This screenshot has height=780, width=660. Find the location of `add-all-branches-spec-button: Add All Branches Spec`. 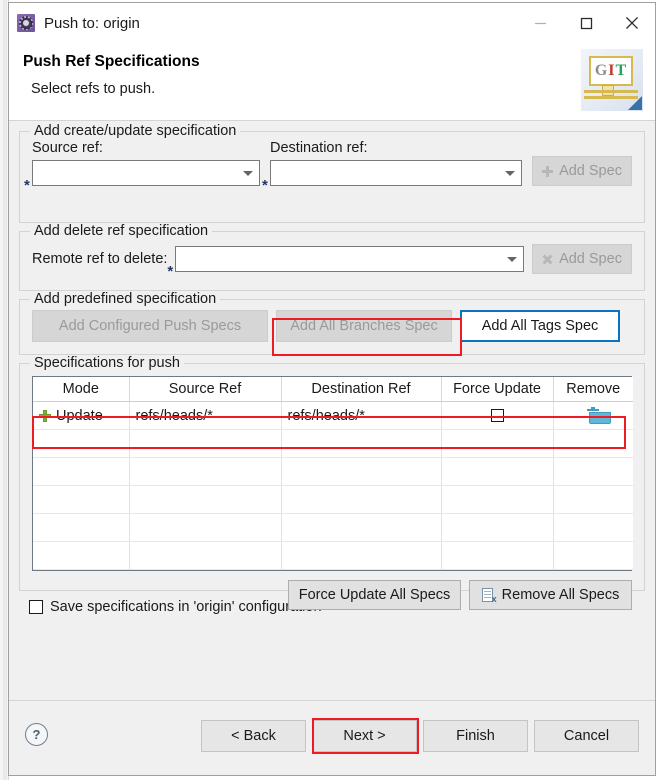

add-all-branches-spec-button: Add All Branches Spec is located at coordinates (364, 326).